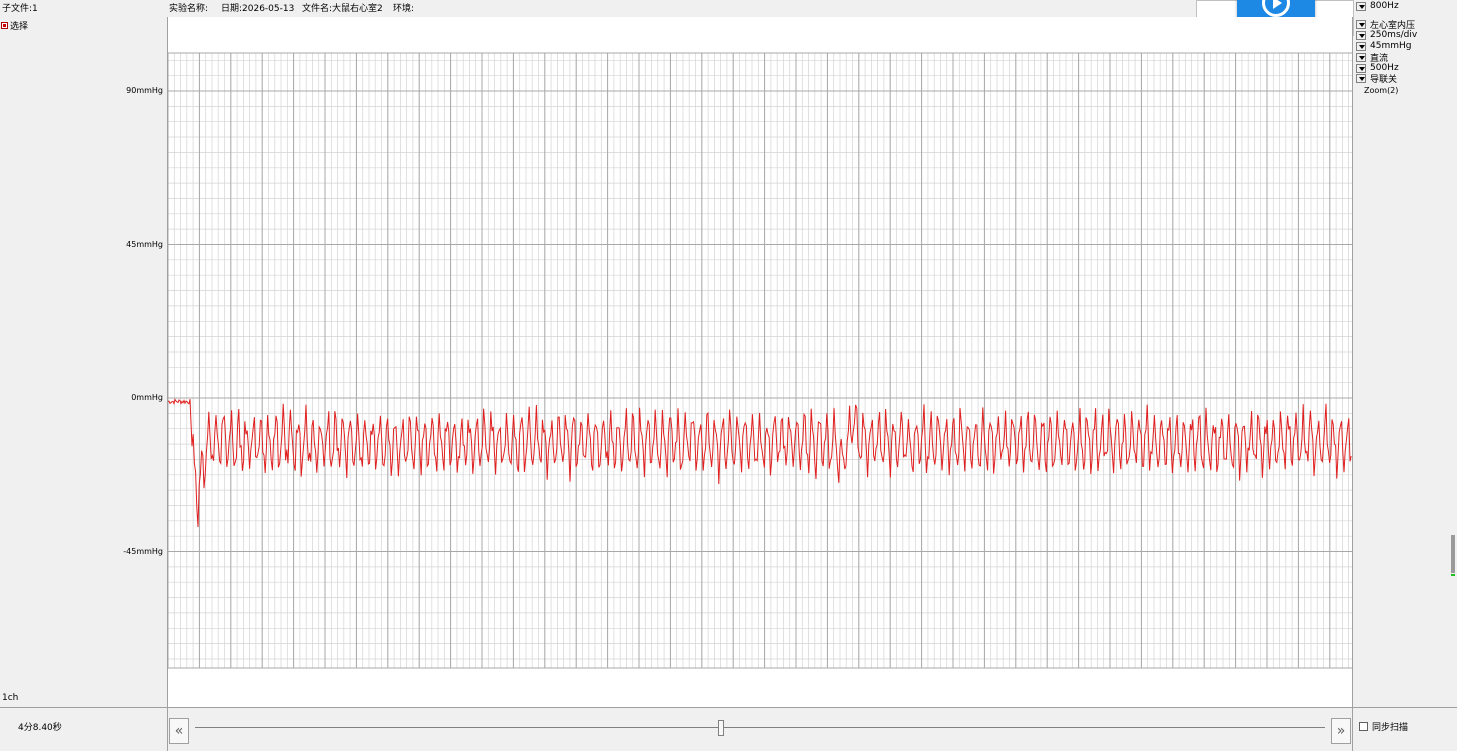  Describe the element at coordinates (404, 9) in the screenshot. I see `environment-label: 环境:` at that location.